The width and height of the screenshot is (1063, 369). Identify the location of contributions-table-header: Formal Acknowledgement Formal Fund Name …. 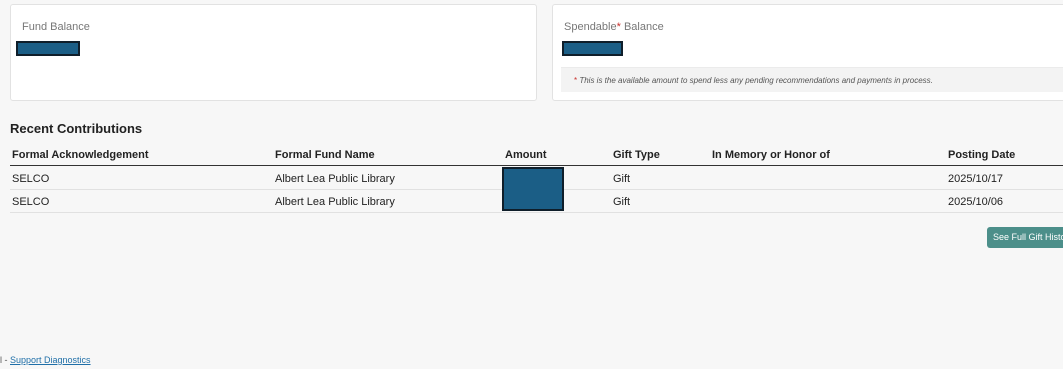
(536, 156).